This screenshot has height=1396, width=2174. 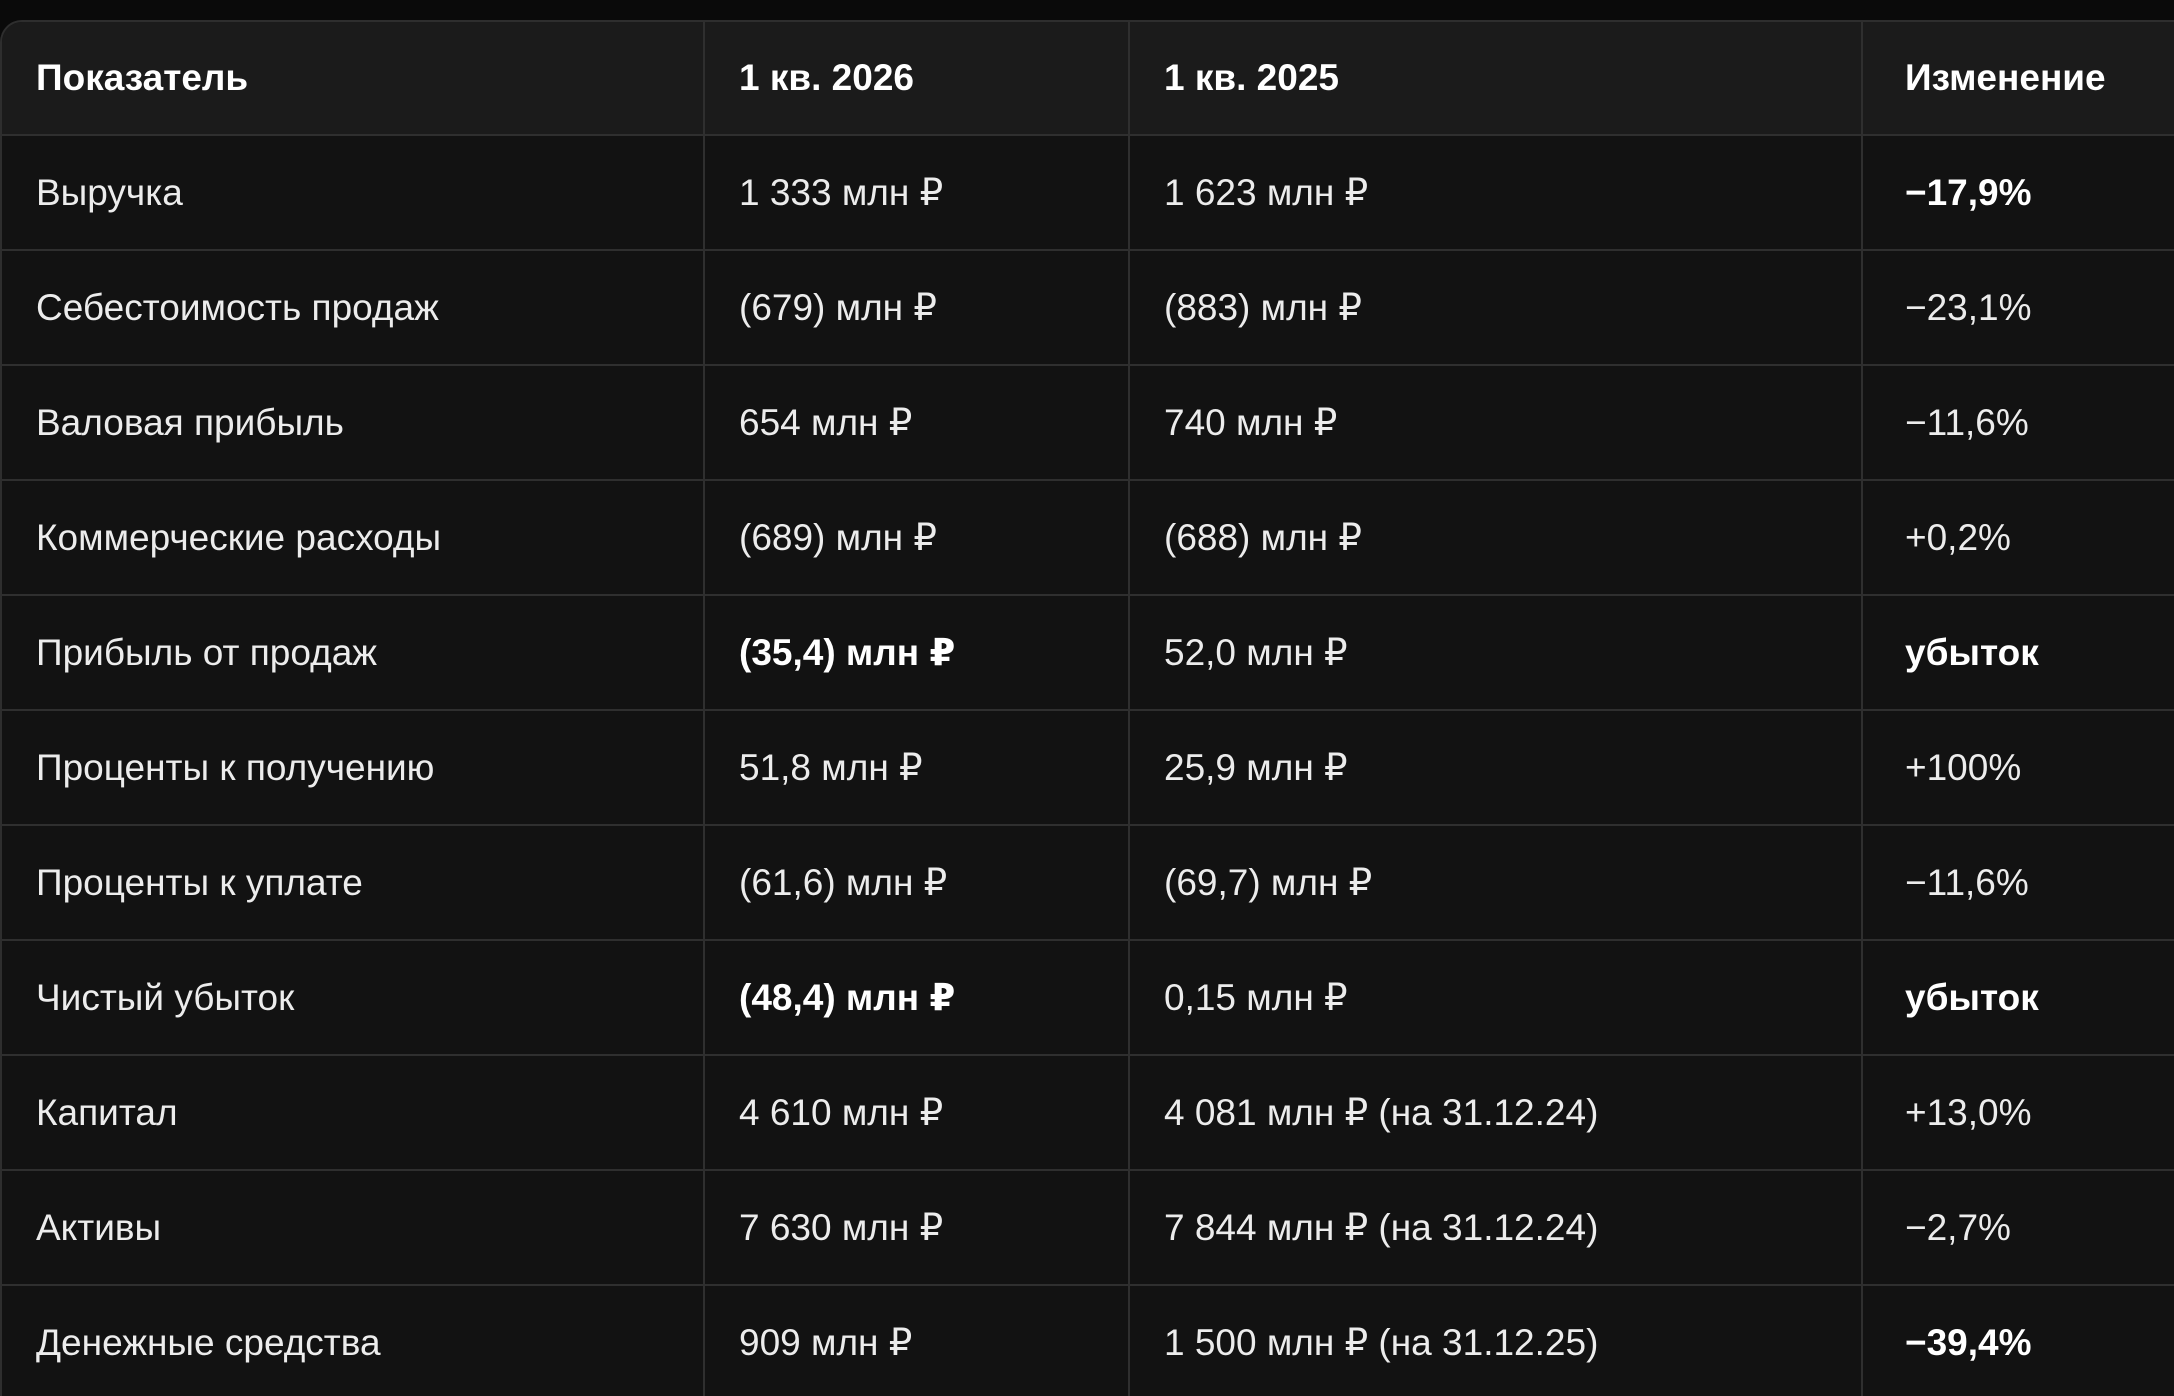 What do you see at coordinates (2018, 1340) in the screenshot?
I see `cell-change: −39,4%` at bounding box center [2018, 1340].